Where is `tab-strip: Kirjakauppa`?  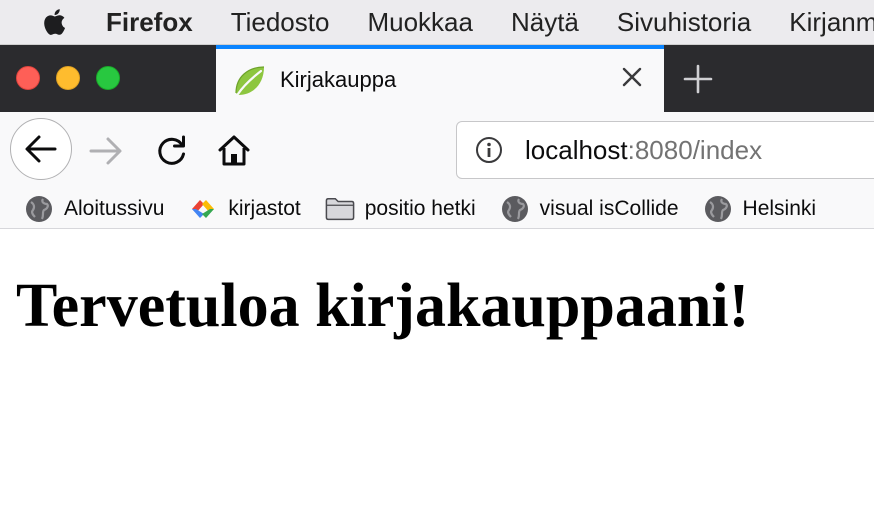
tab-strip: Kirjakauppa is located at coordinates (437, 78).